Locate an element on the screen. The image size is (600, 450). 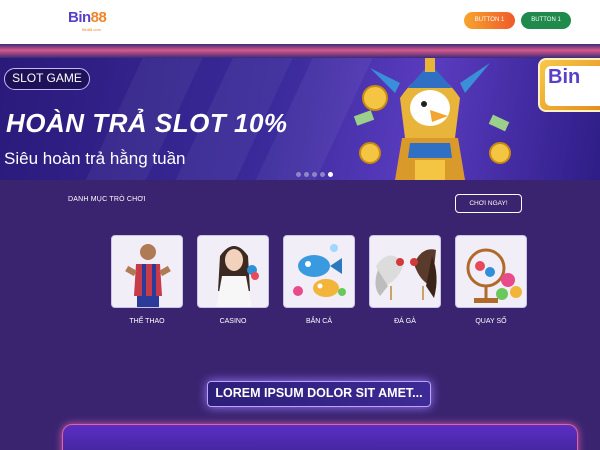
category-label: BẮN CÁ is located at coordinates (319, 321).